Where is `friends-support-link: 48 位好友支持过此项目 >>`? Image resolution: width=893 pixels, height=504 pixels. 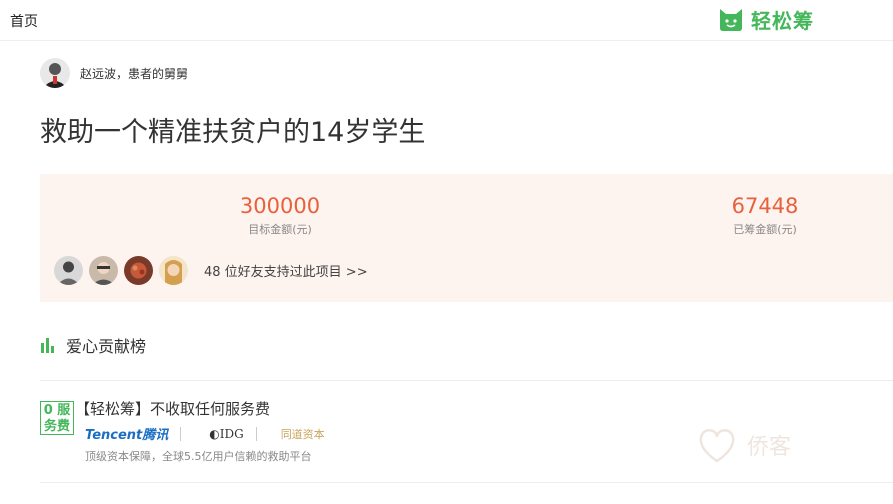
friends-support-link: 48 位好友支持过此项目 >> is located at coordinates (286, 270).